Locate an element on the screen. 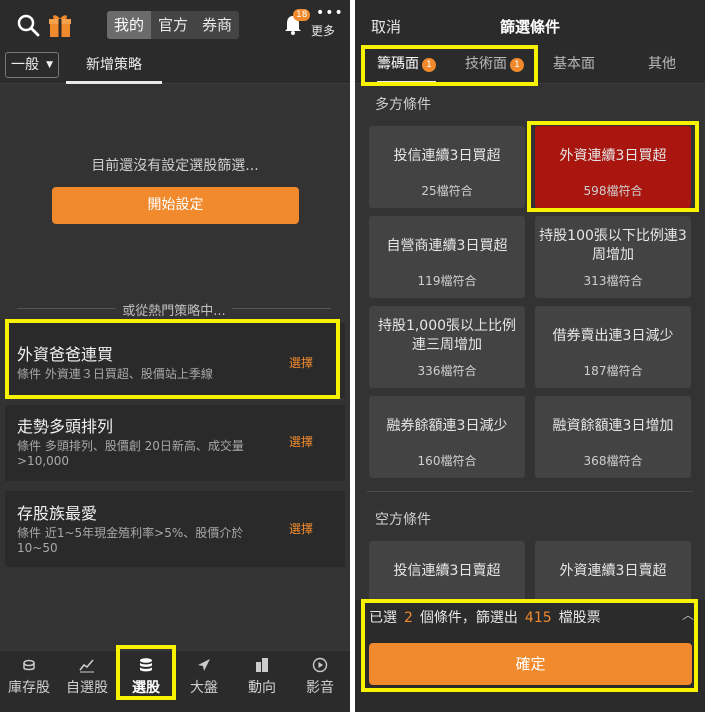  line-chart-icon is located at coordinates (86, 666).